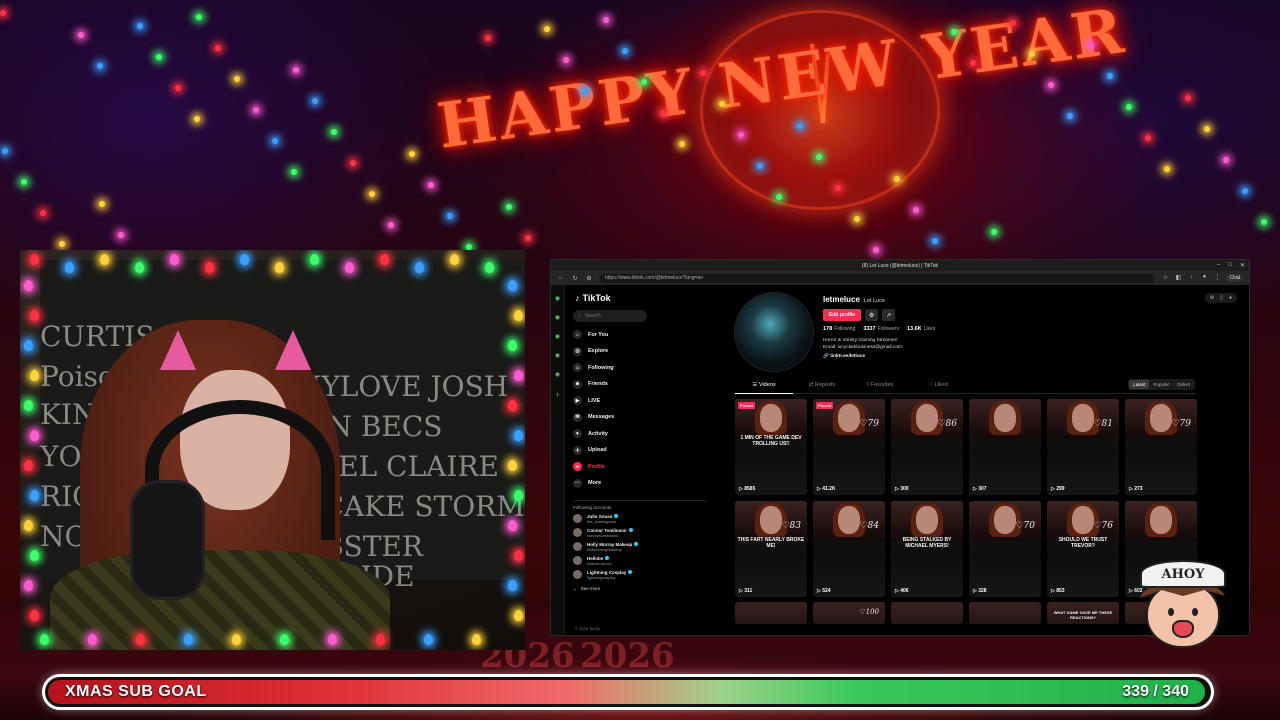 This screenshot has height=720, width=1280. I want to click on sidebar-item-upload: ＋ Upload, so click(640, 450).